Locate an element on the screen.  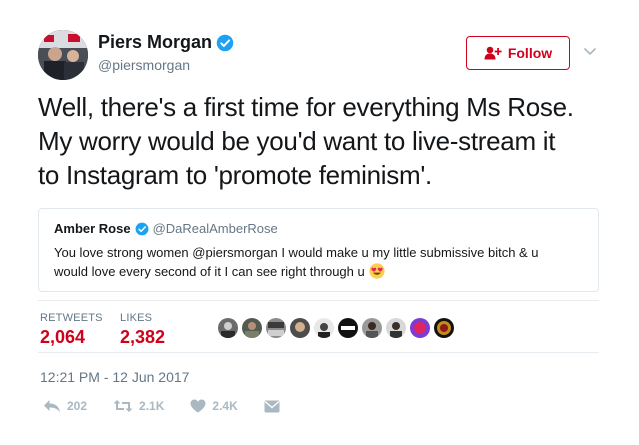
heart-icon is located at coordinates (198, 406).